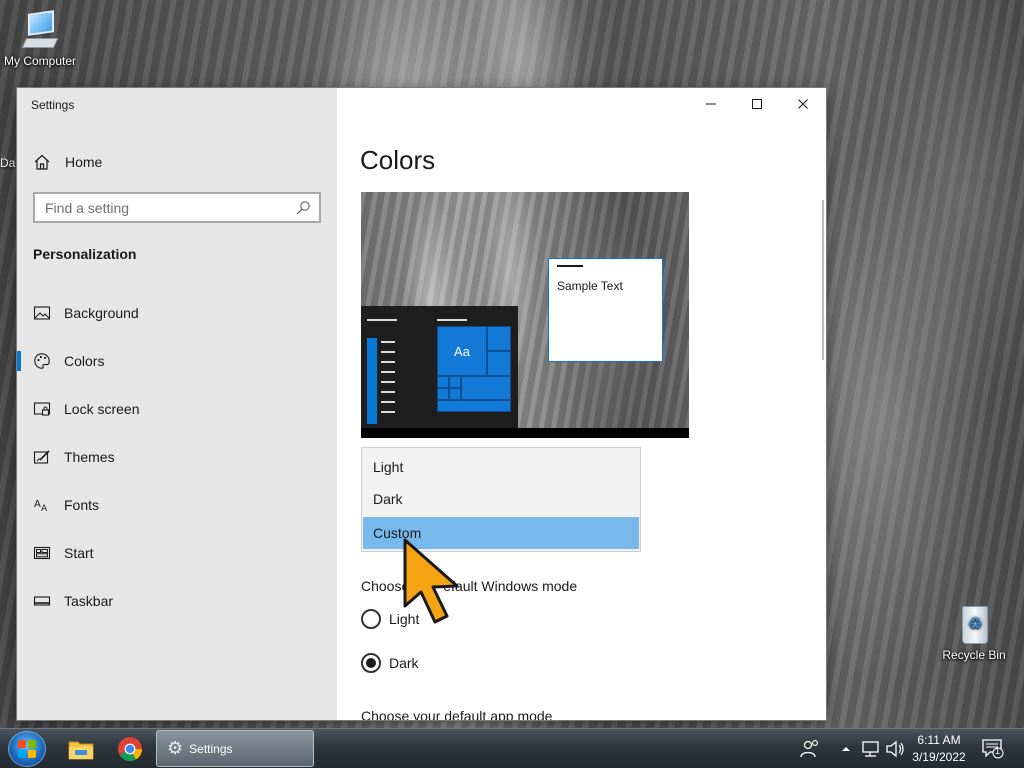 This screenshot has width=1024, height=768. Describe the element at coordinates (177, 601) in the screenshot. I see `sidebar-item-taskbar: Taskbar` at that location.